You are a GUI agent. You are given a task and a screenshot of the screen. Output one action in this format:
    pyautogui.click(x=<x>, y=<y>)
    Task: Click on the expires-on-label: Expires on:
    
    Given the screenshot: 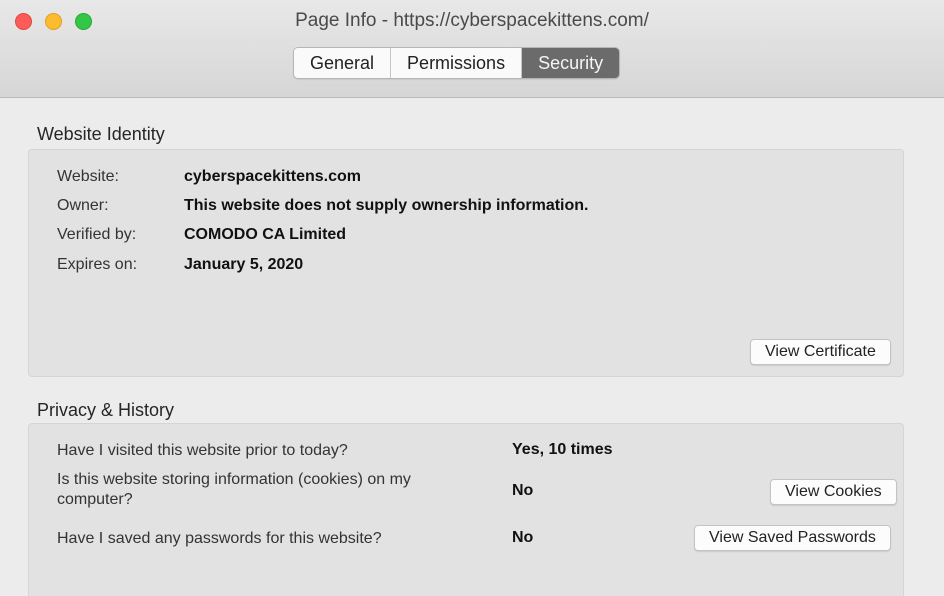 What is the action you would take?
    pyautogui.click(x=97, y=264)
    